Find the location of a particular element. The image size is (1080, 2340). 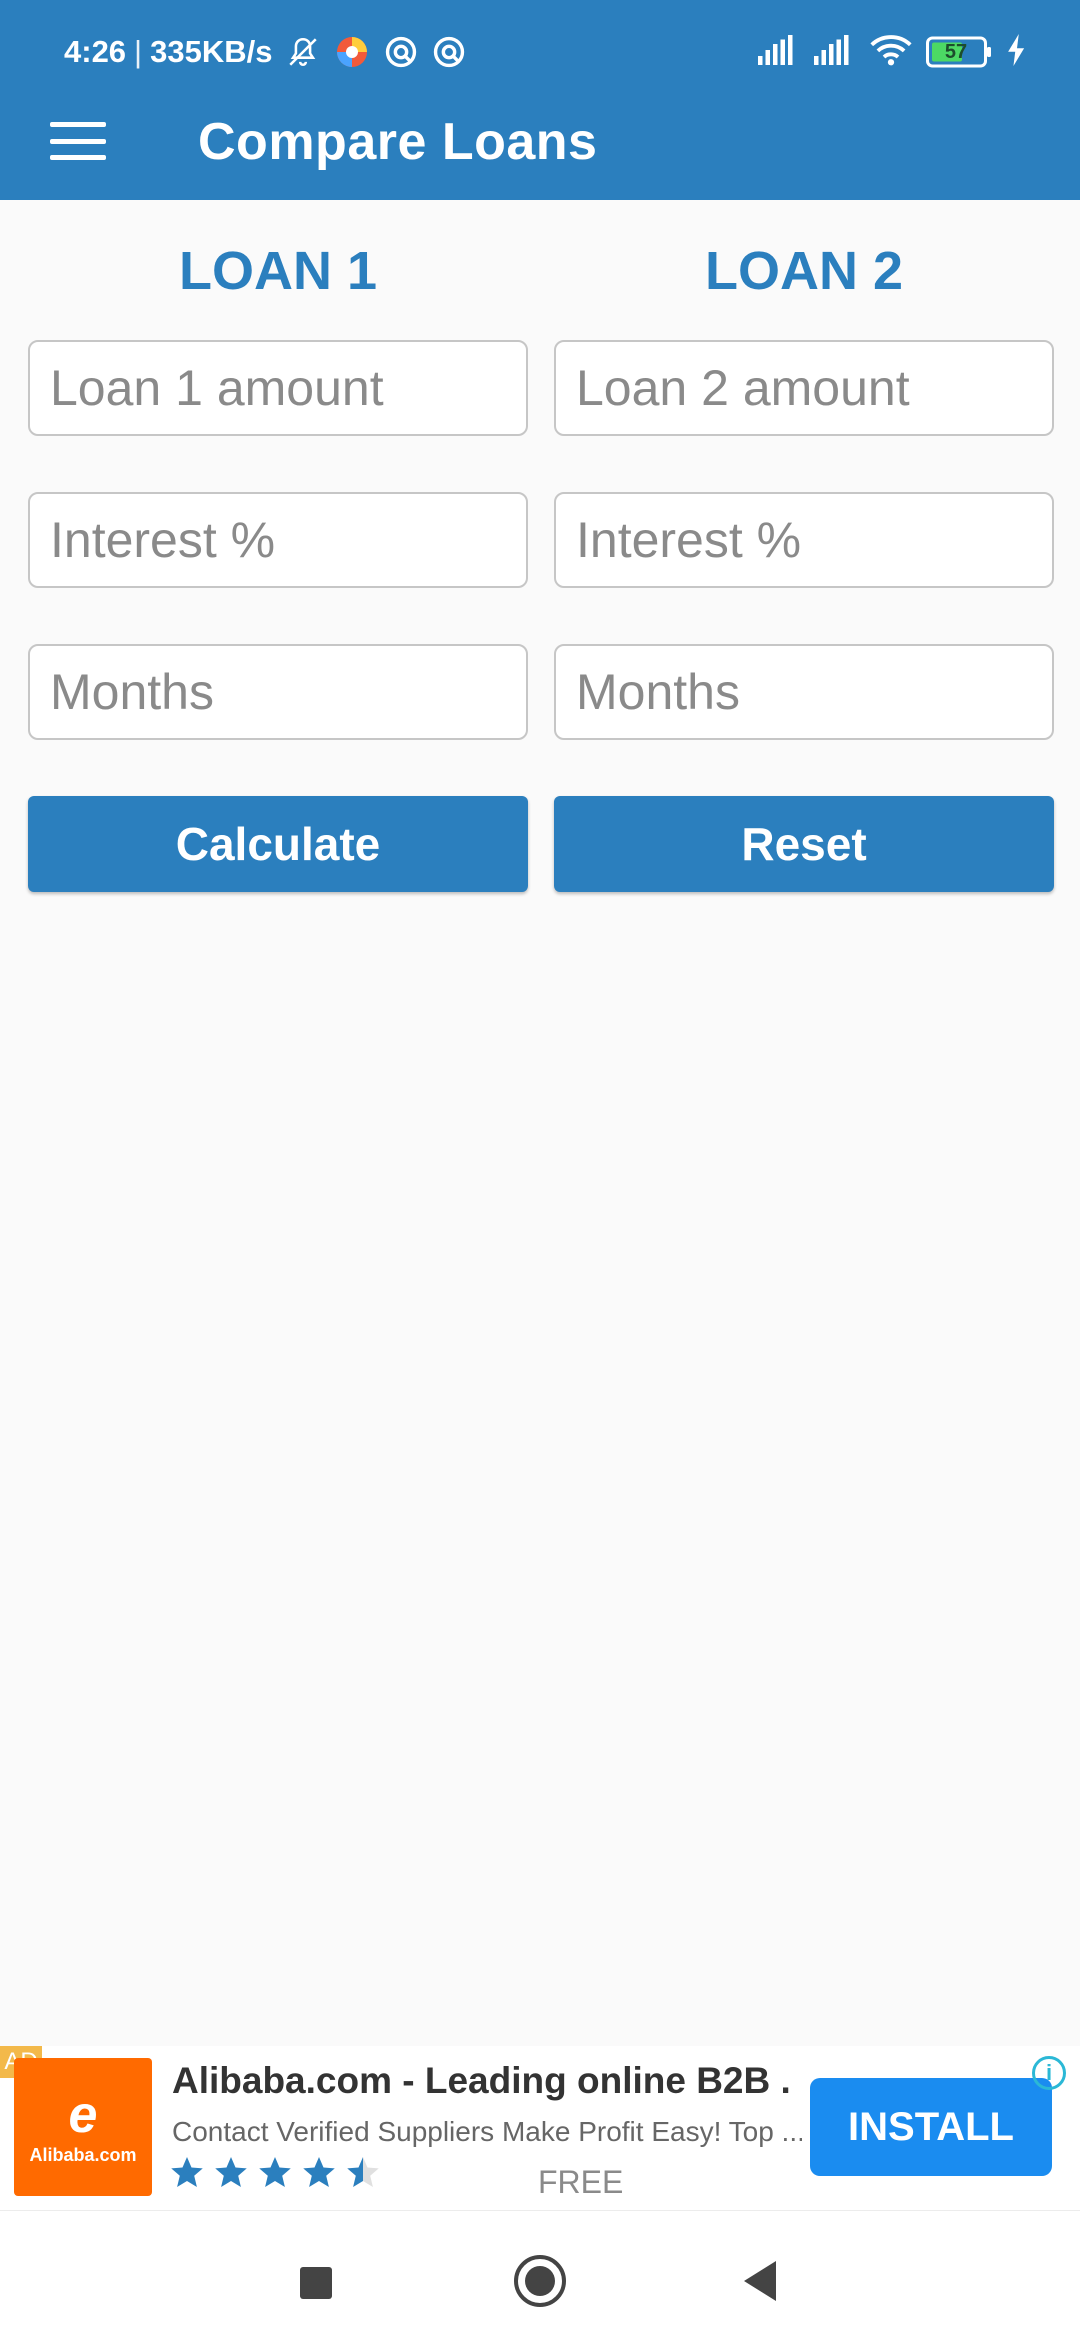

home-icon is located at coordinates (540, 2281).